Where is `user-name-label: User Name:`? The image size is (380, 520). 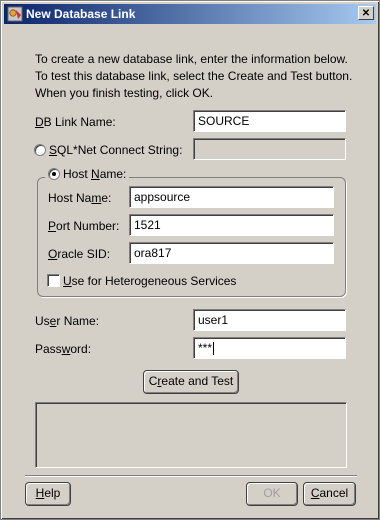 user-name-label: User Name: is located at coordinates (67, 321).